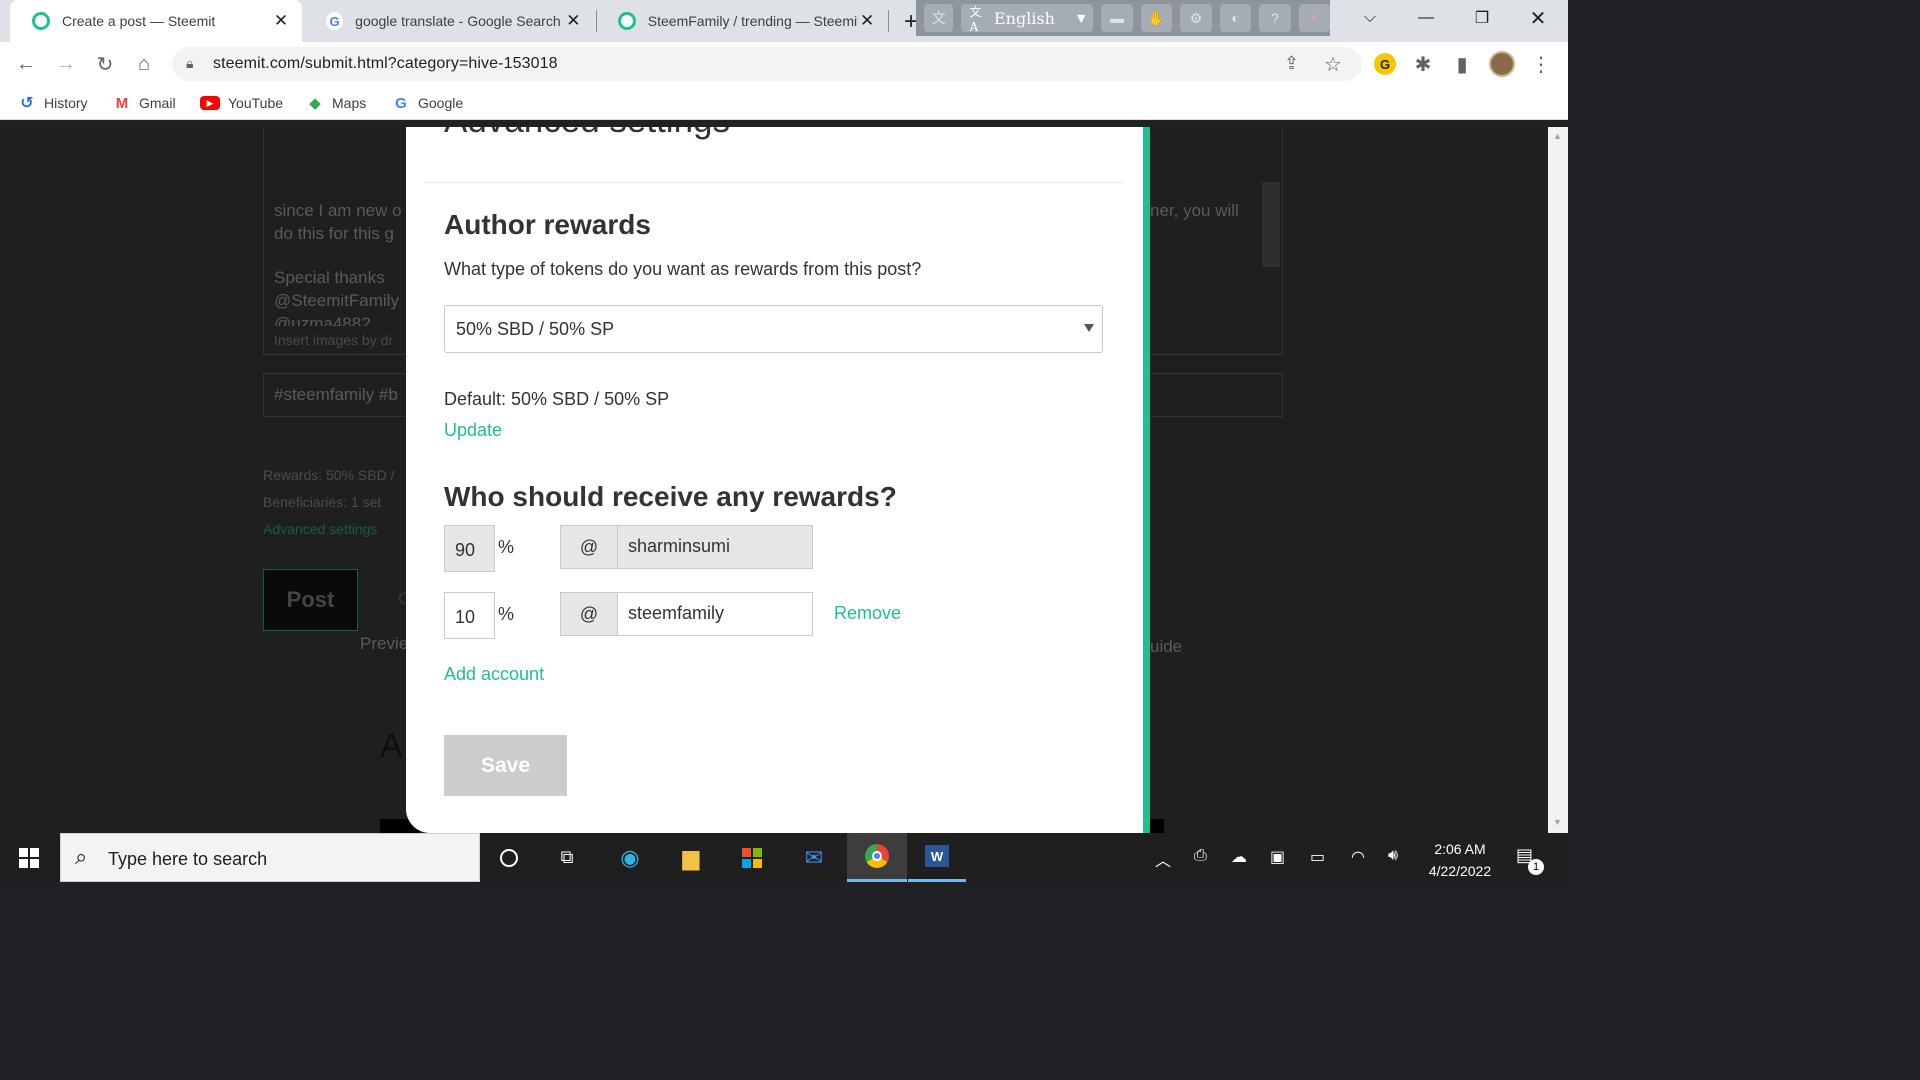  I want to click on microsoft-store-icon, so click(752, 857).